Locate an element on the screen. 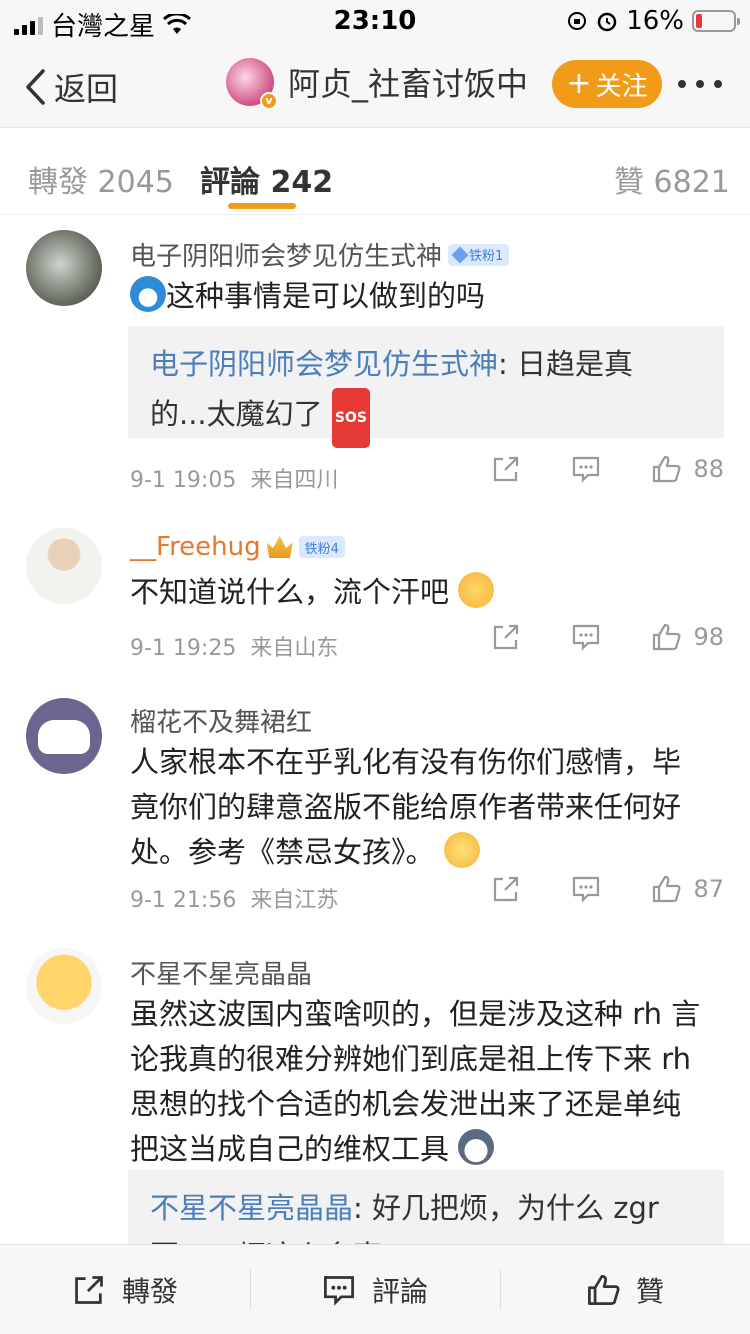 The height and width of the screenshot is (1334, 750). plus-icon: + is located at coordinates (579, 83).